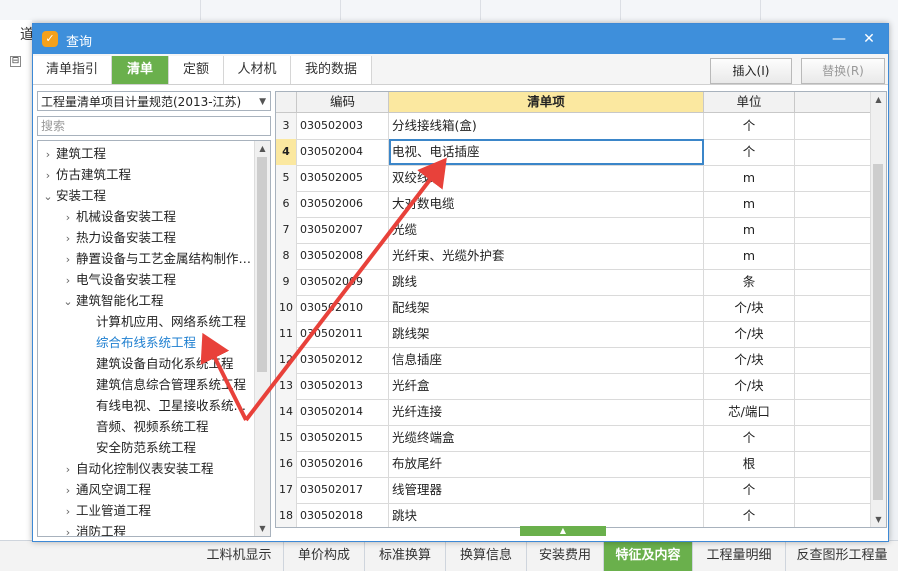 Image resolution: width=898 pixels, height=571 pixels. I want to click on row-item-name: 线管理器, so click(546, 490).